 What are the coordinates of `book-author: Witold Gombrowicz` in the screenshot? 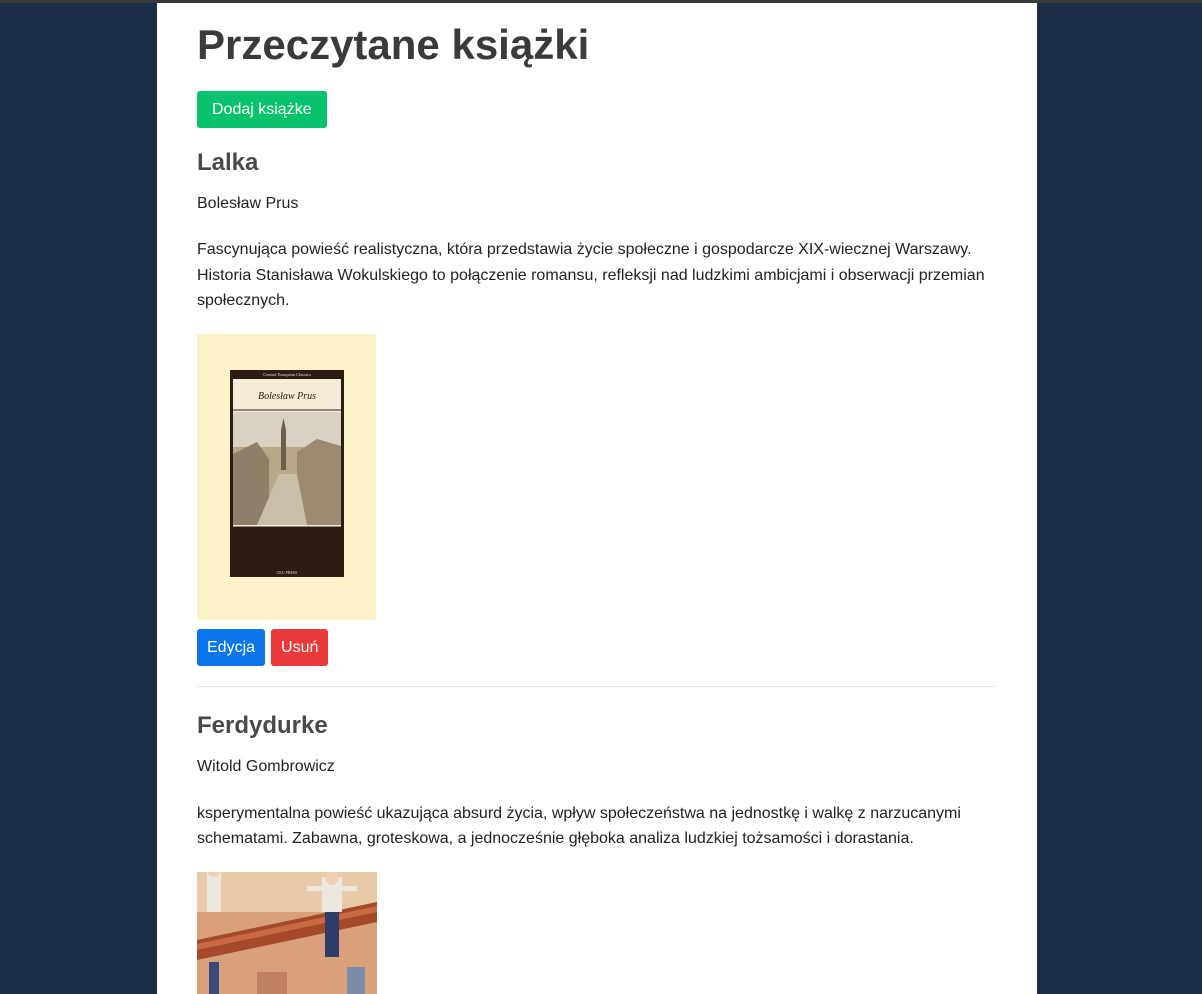 It's located at (266, 766).